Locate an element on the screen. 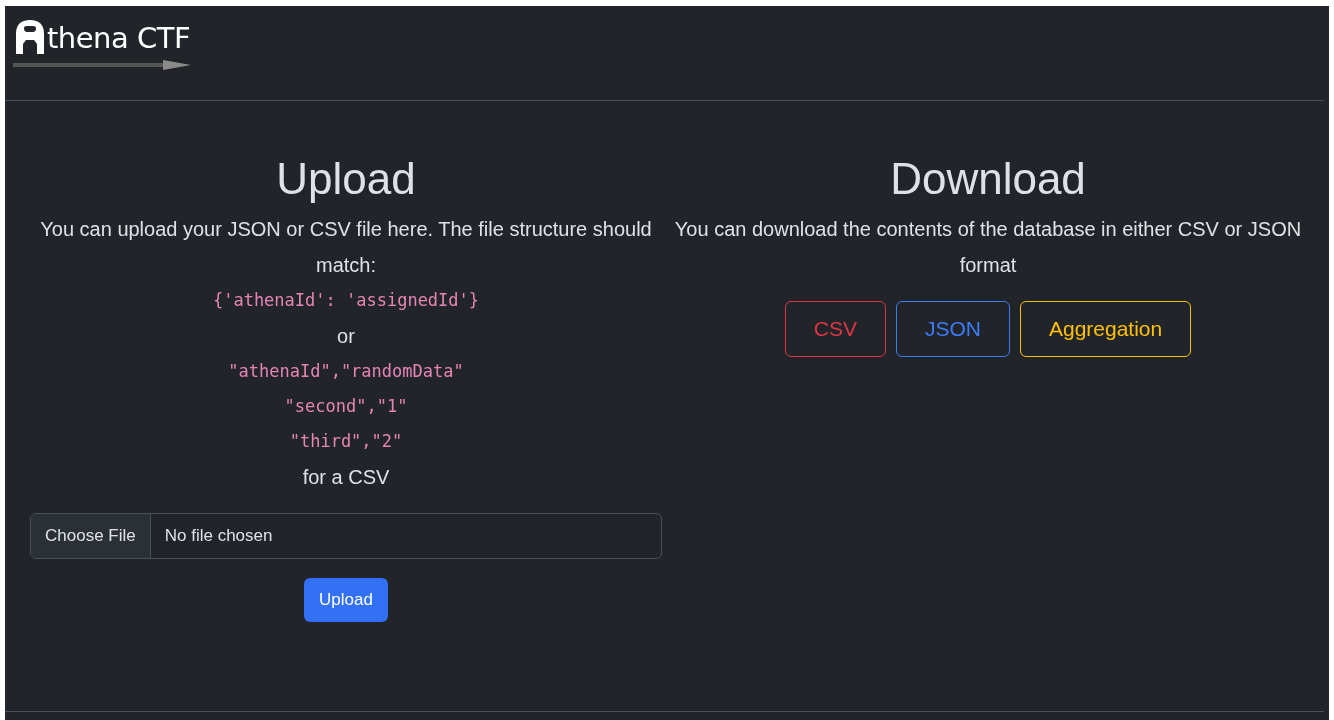 Image resolution: width=1334 pixels, height=720 pixels. choose-file-button: Choose File is located at coordinates (91, 536).